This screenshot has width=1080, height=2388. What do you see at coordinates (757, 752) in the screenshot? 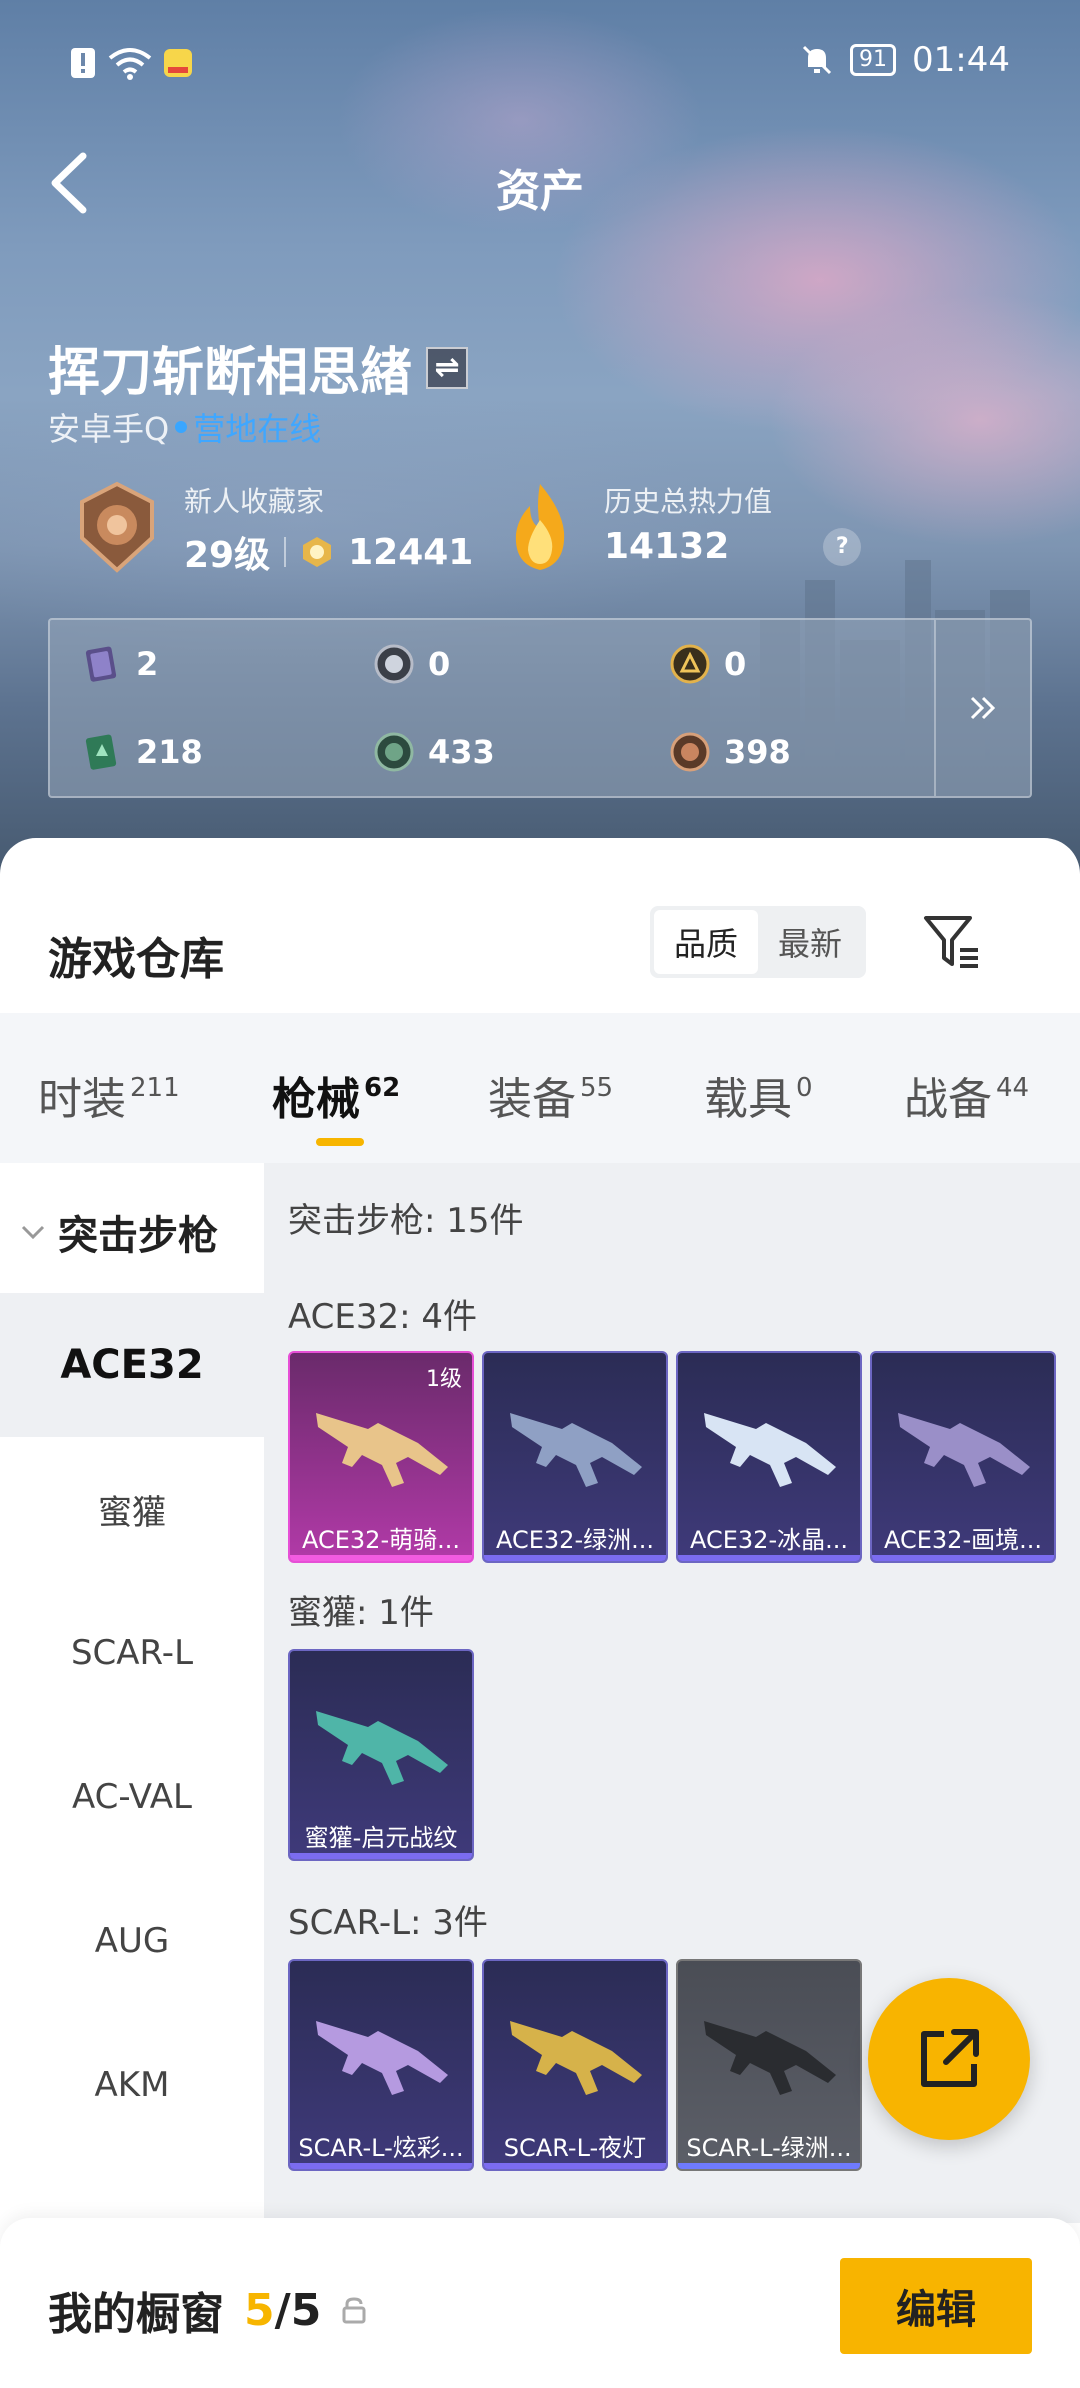
I see `asset-value: 398` at bounding box center [757, 752].